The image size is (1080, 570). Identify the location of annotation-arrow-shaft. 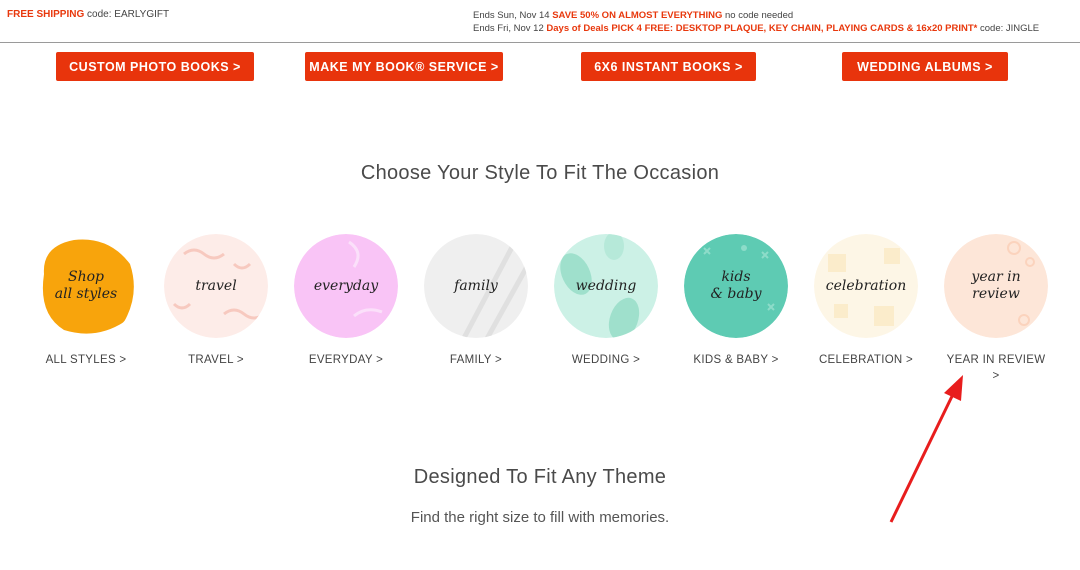
(923, 455).